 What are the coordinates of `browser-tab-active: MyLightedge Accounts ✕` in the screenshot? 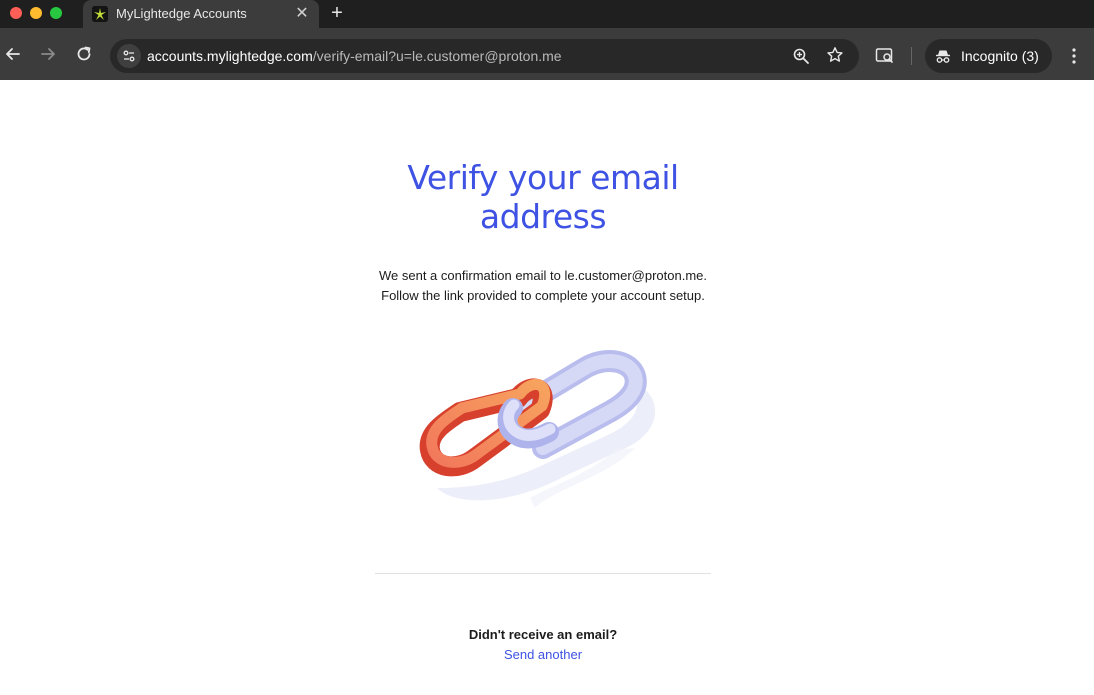 It's located at (201, 14).